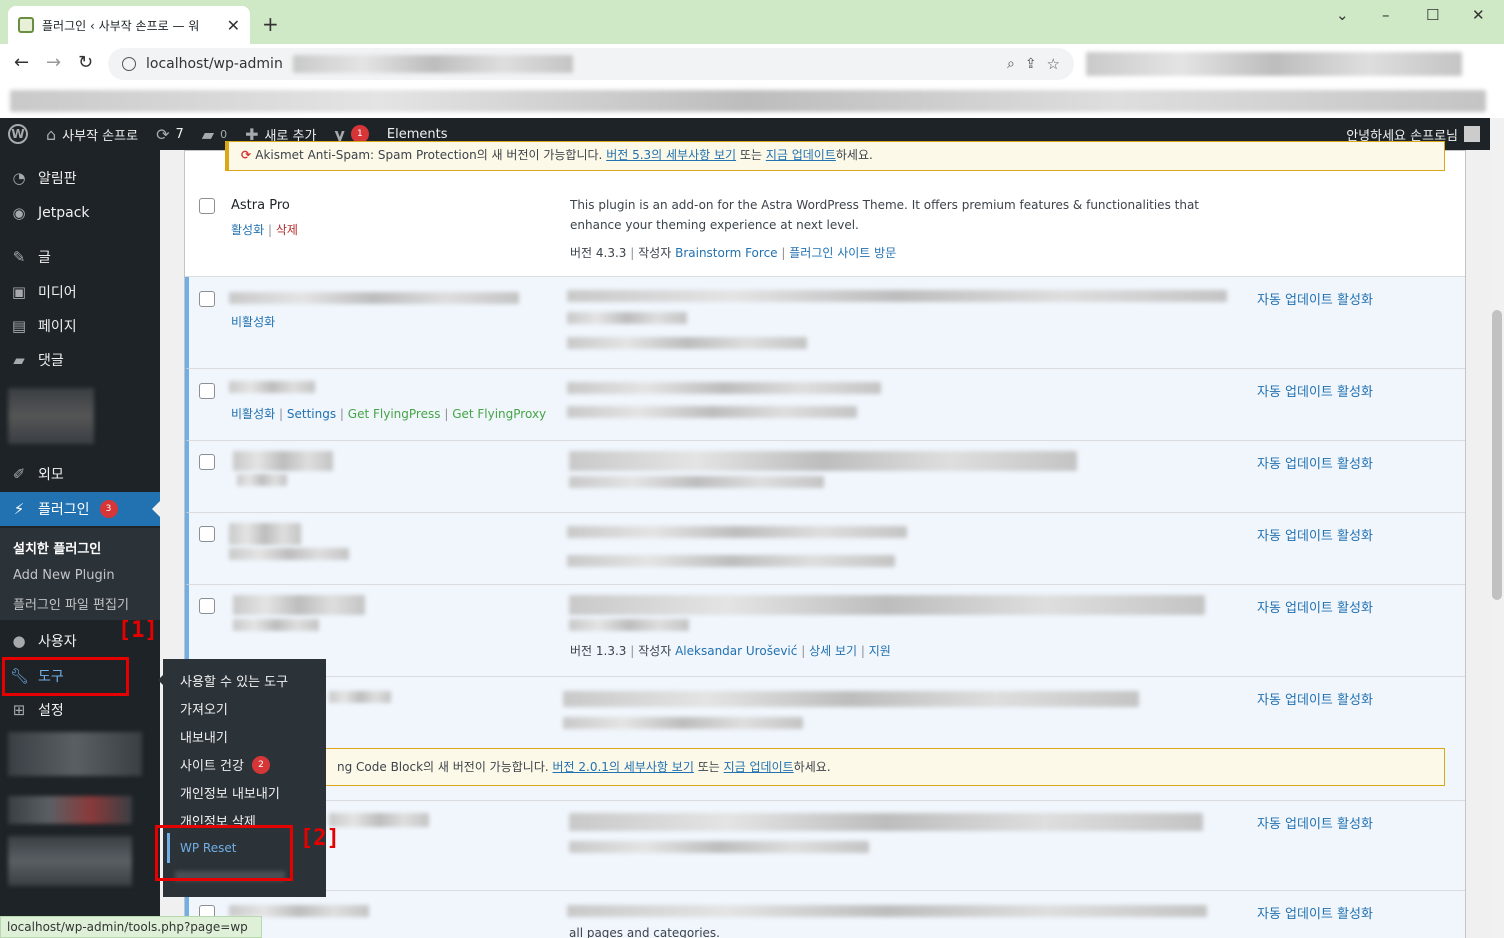 This screenshot has width=1504, height=938. I want to click on bookmark-star-icon: ☆, so click(1053, 64).